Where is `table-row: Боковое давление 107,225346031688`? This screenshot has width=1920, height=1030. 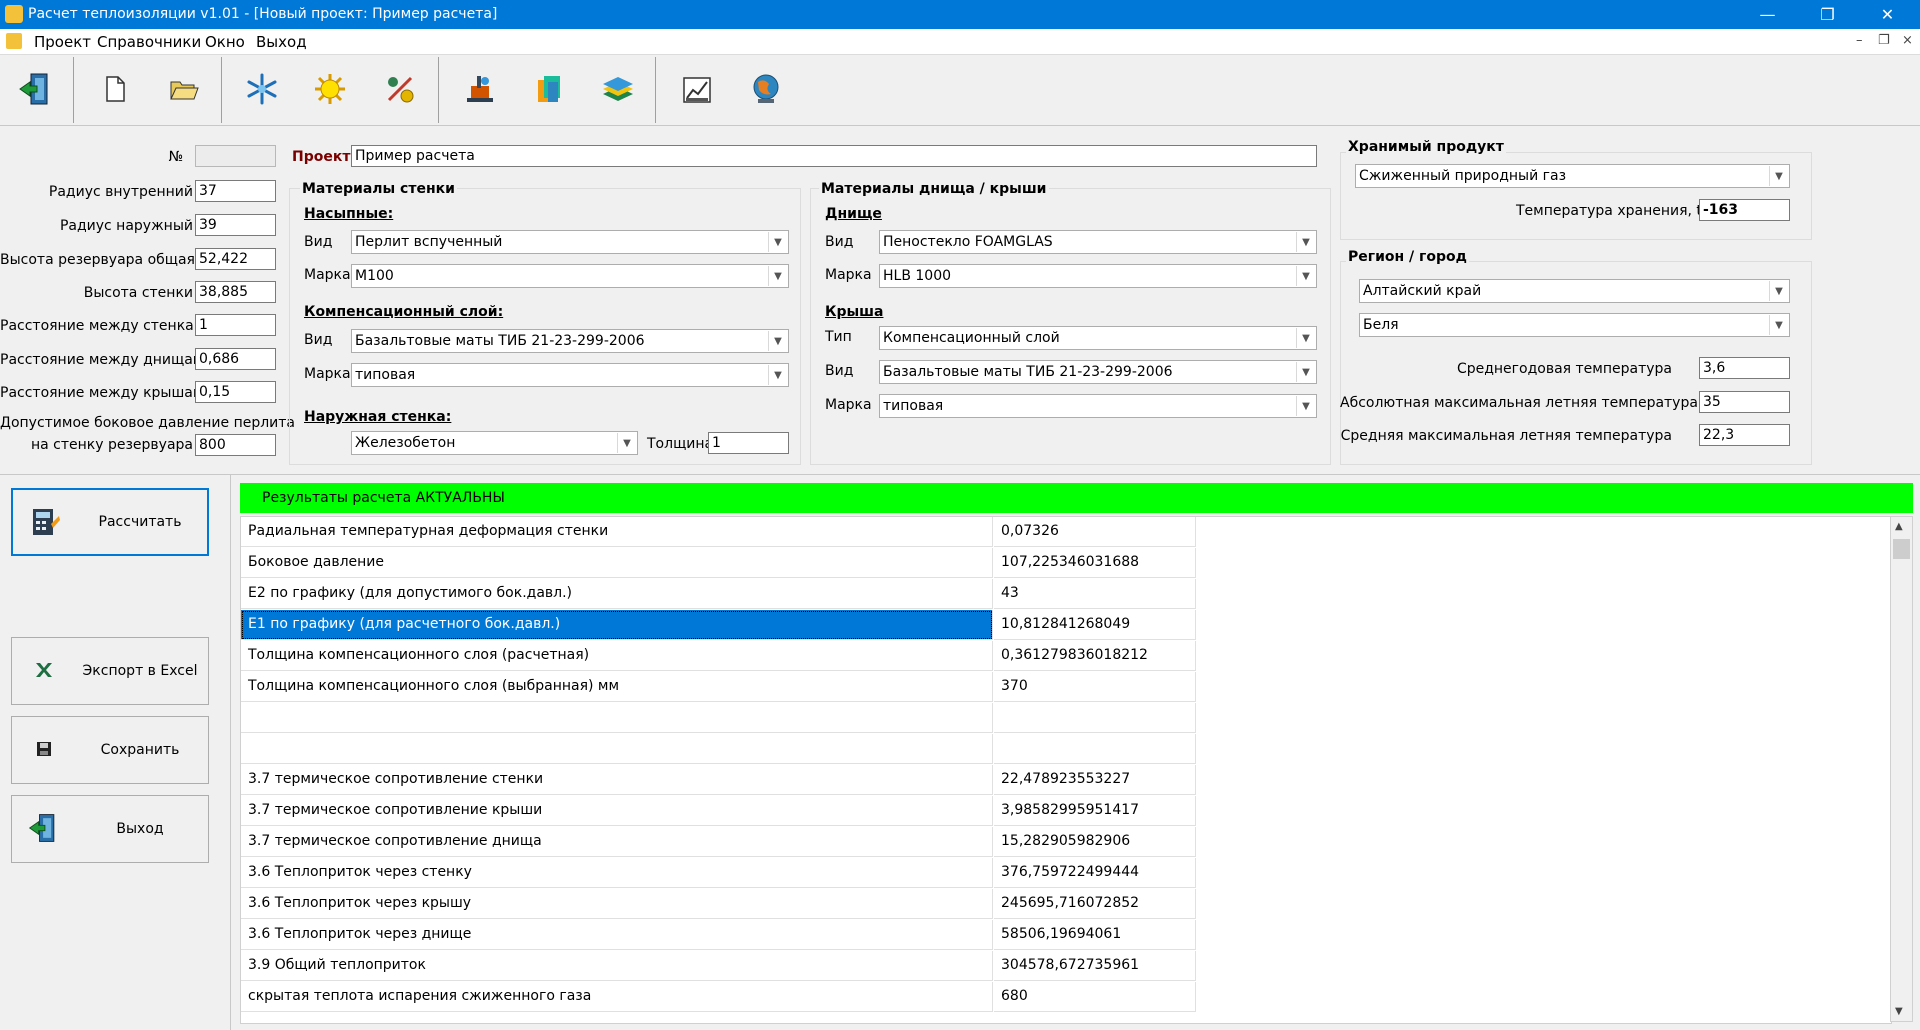 table-row: Боковое давление 107,225346031688 is located at coordinates (718, 563).